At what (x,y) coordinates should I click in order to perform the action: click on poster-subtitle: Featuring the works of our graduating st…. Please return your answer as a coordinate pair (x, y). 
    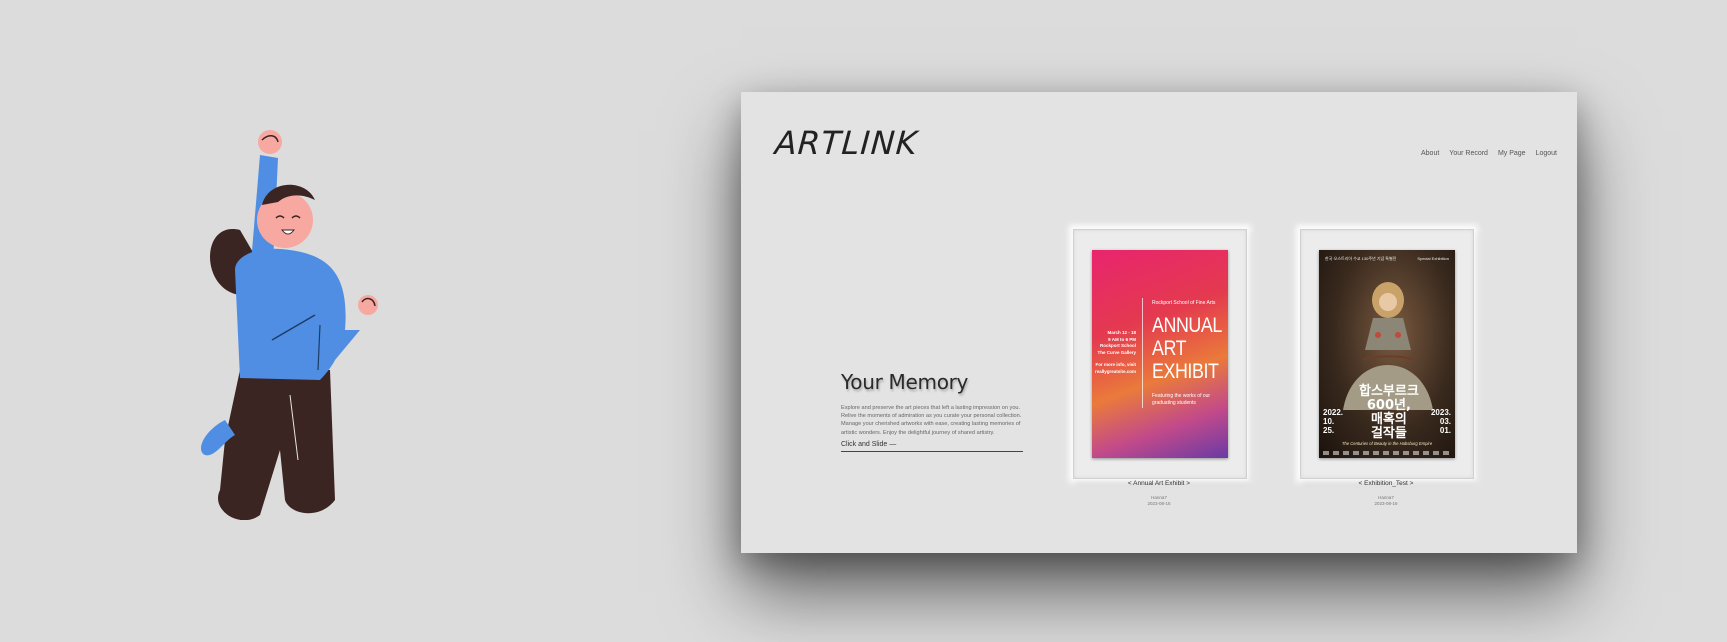
    Looking at the image, I should click on (1181, 399).